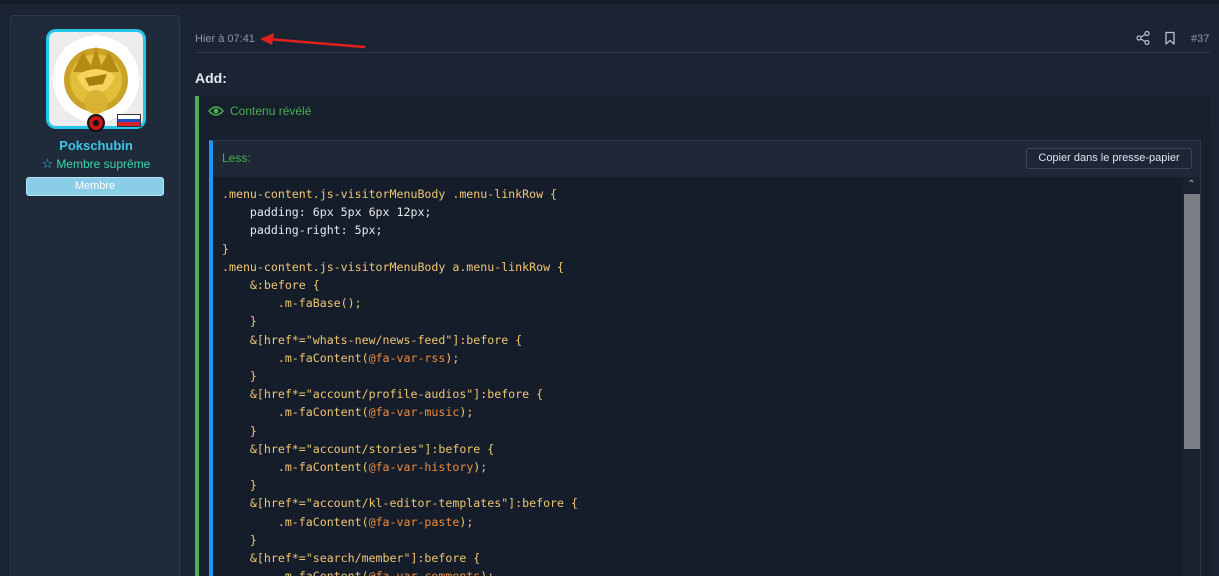 Image resolution: width=1219 pixels, height=576 pixels. I want to click on scroll-up-arrow-icon: ⌃, so click(1191, 185).